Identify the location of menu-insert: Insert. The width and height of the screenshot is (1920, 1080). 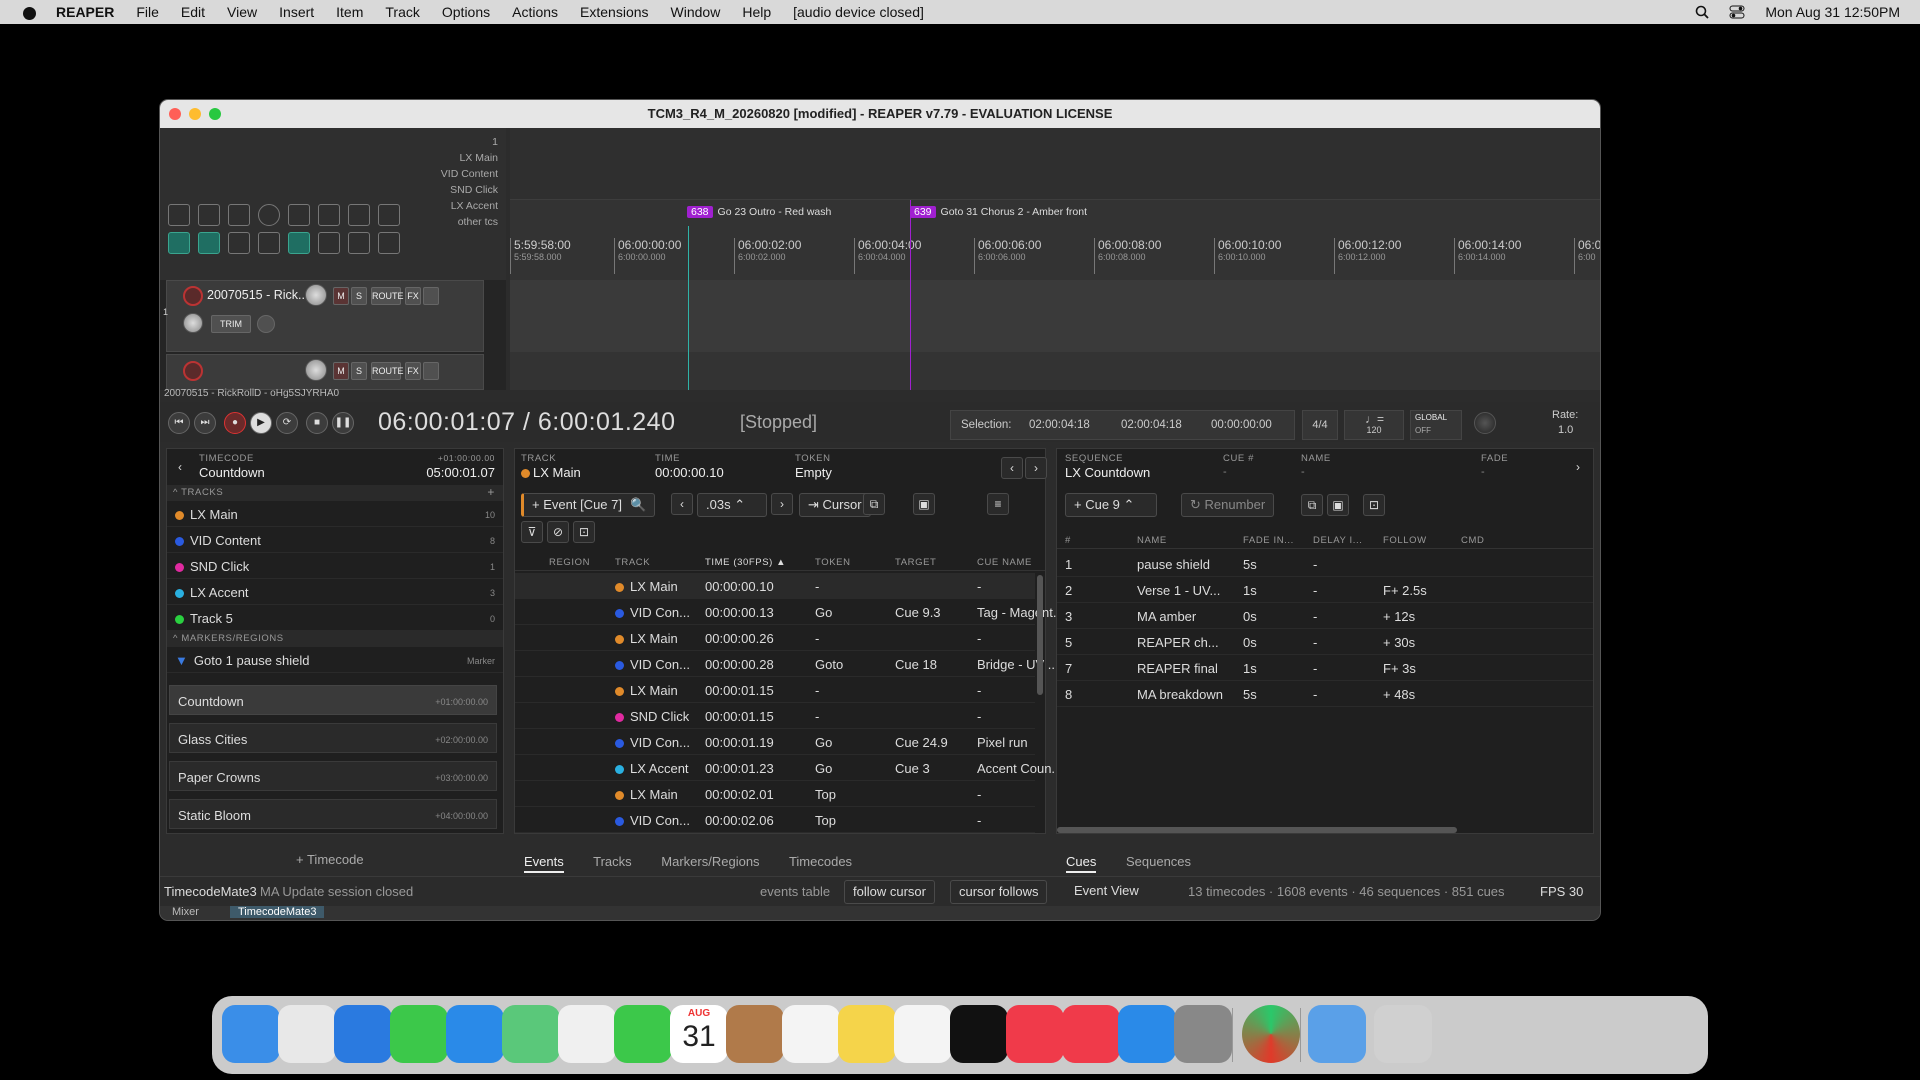
(296, 12).